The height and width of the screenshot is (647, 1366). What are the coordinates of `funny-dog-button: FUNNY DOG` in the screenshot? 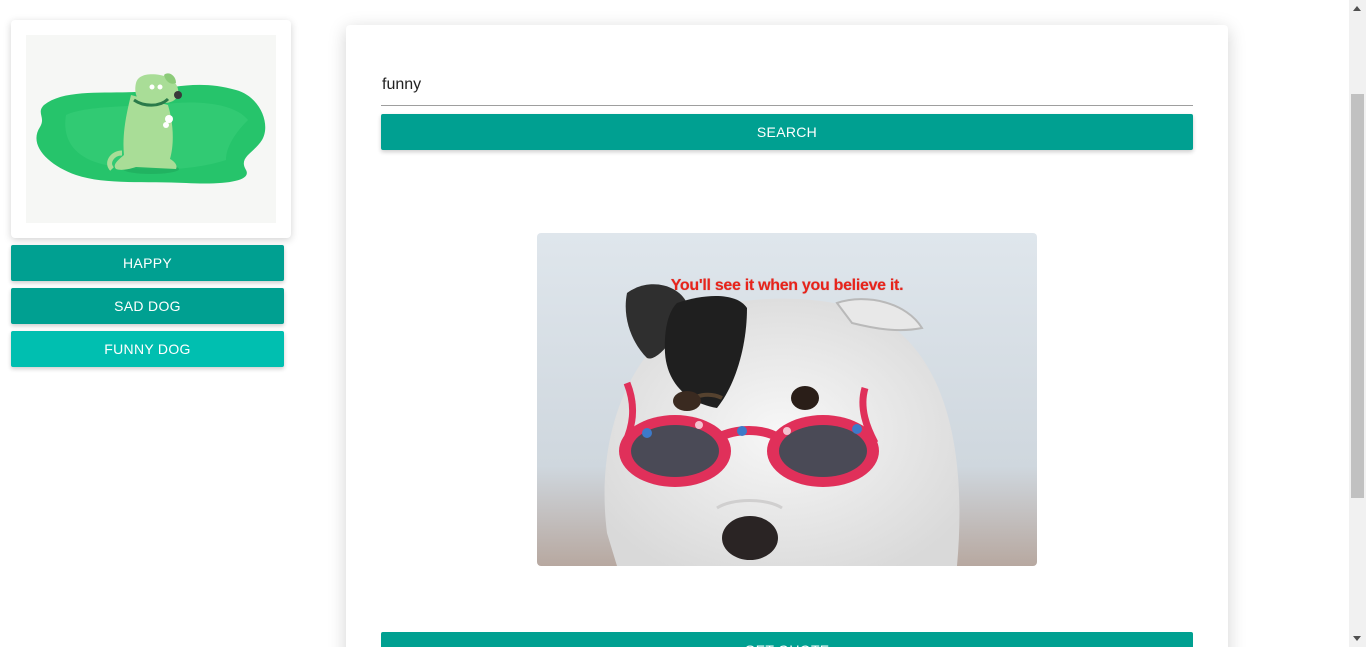 It's located at (147, 349).